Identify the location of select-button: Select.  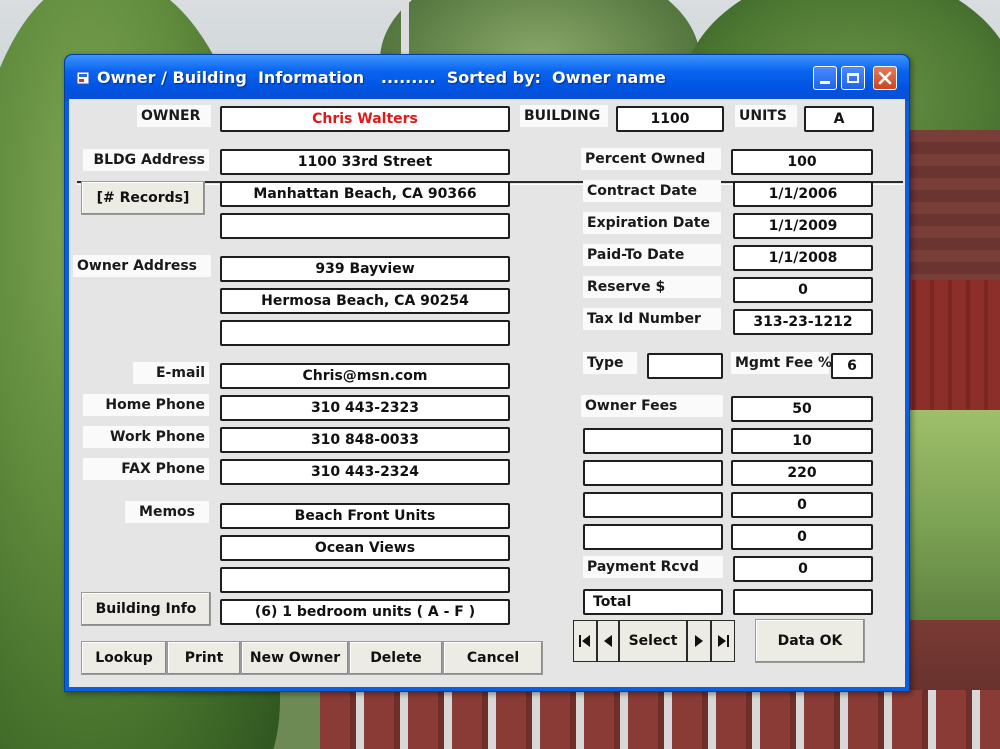
(653, 641).